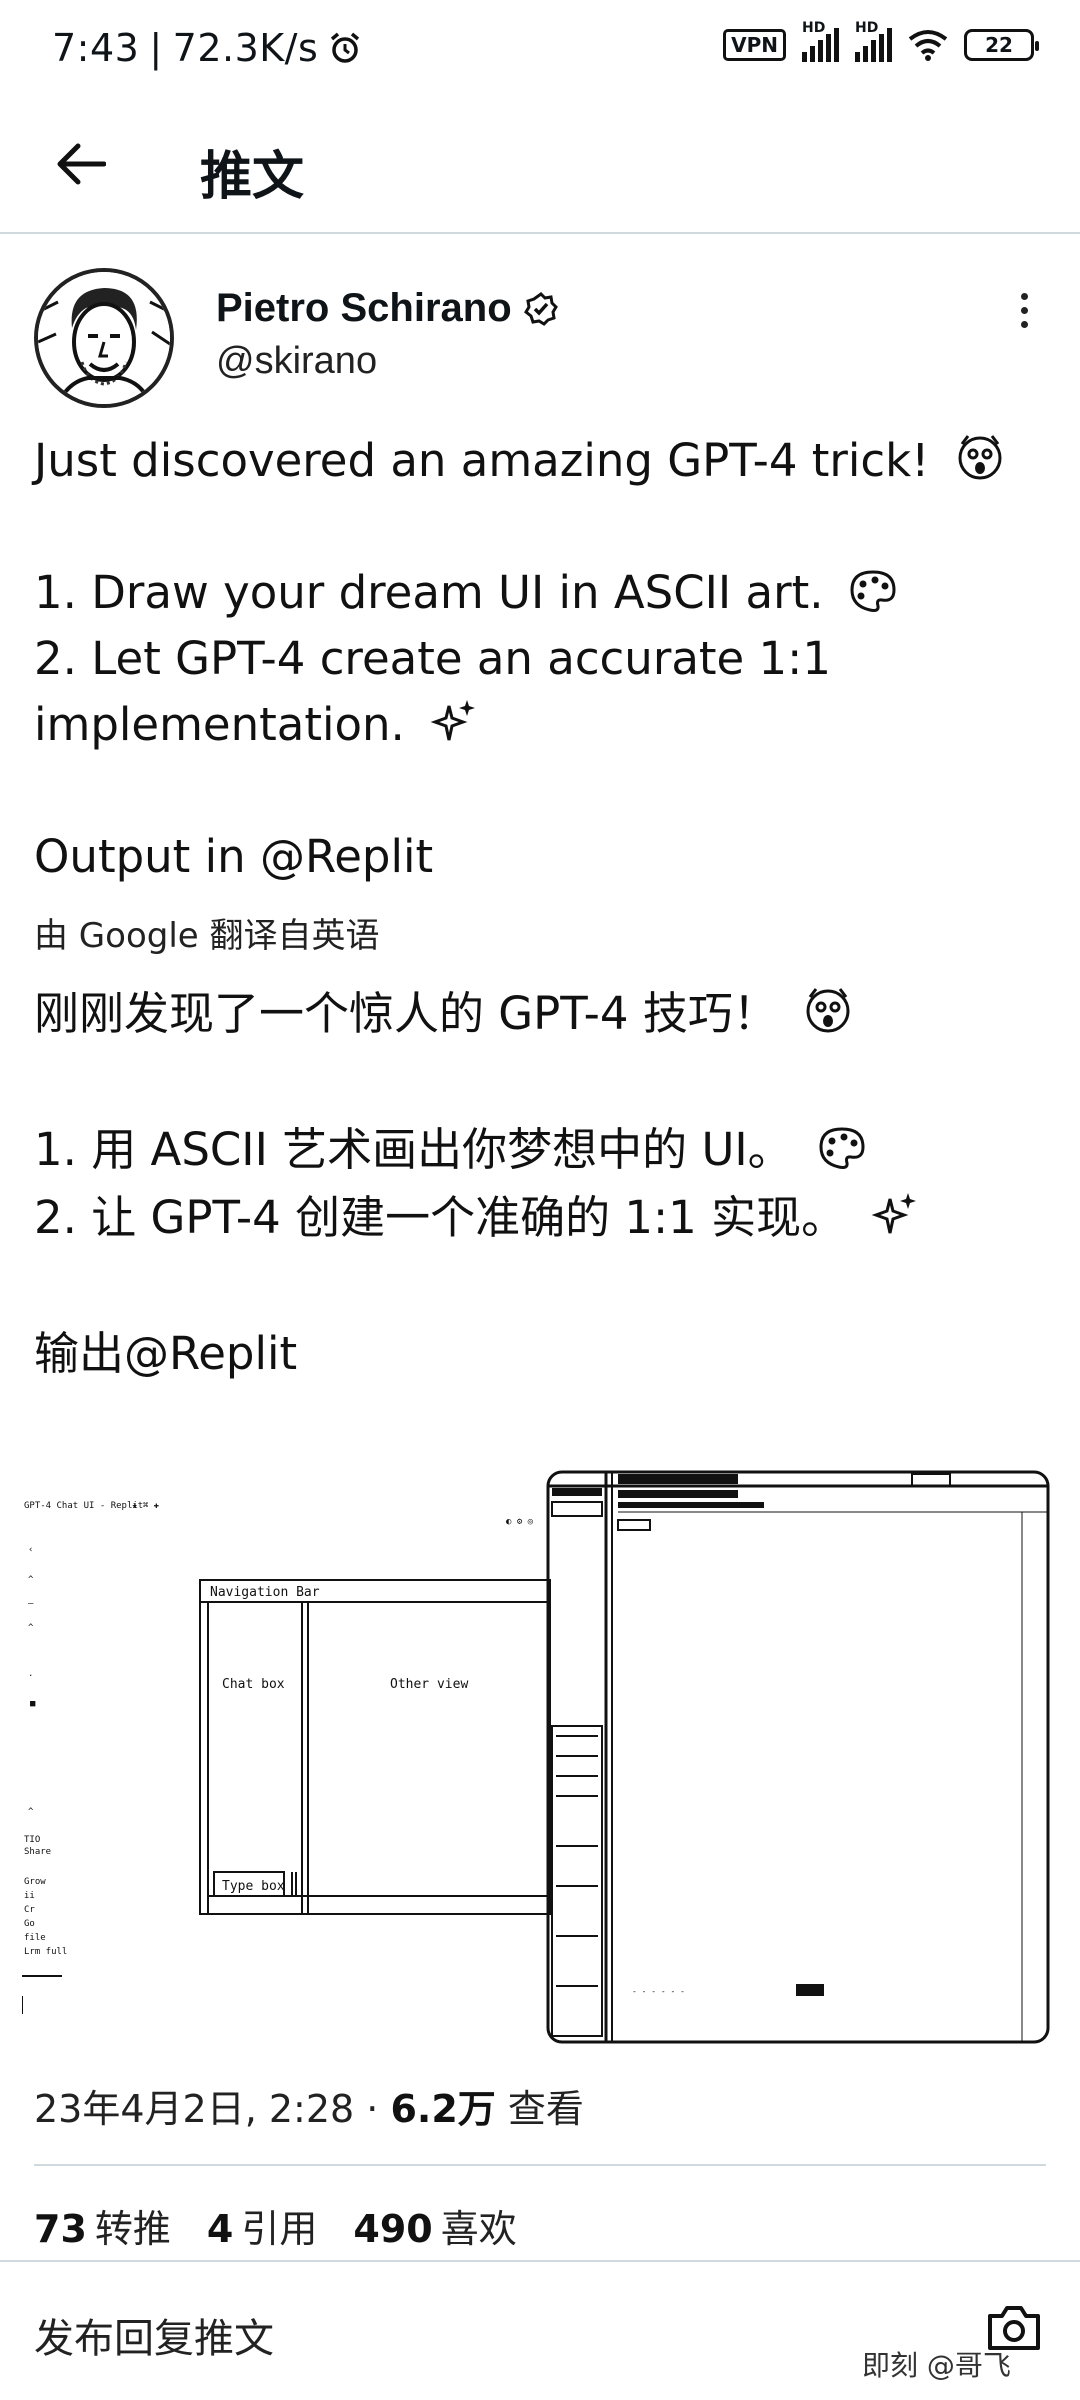  What do you see at coordinates (96, 48) in the screenshot?
I see `status-time: 7:43` at bounding box center [96, 48].